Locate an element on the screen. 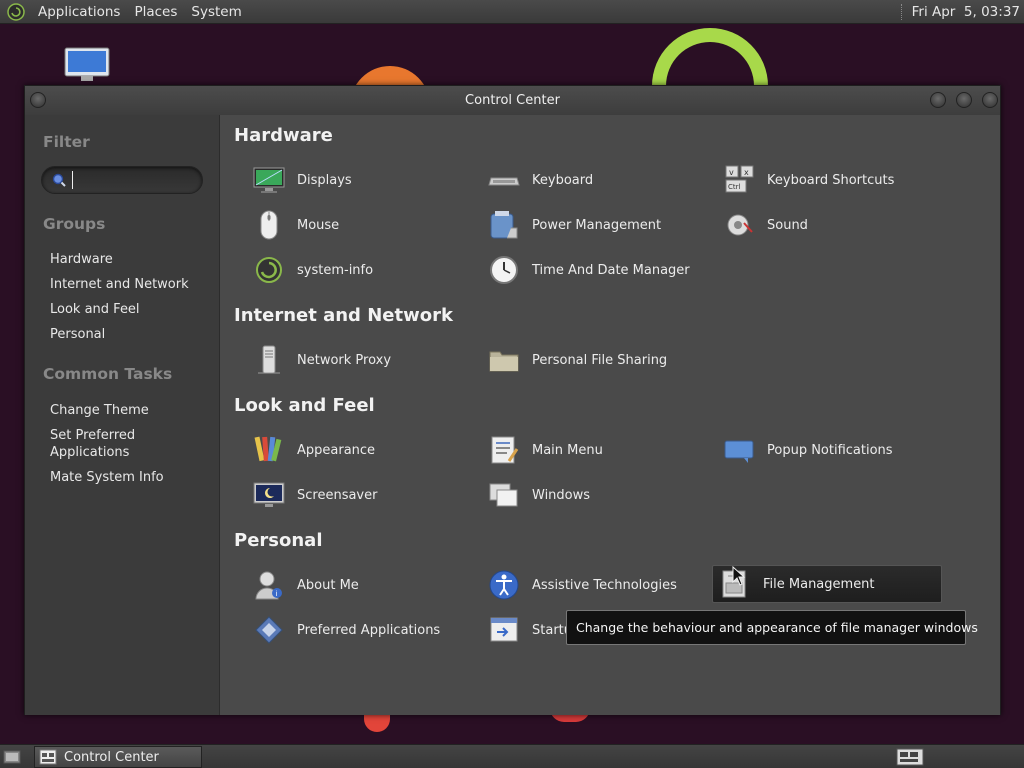 This screenshot has width=1024, height=768. applications-menu: Applications is located at coordinates (79, 12).